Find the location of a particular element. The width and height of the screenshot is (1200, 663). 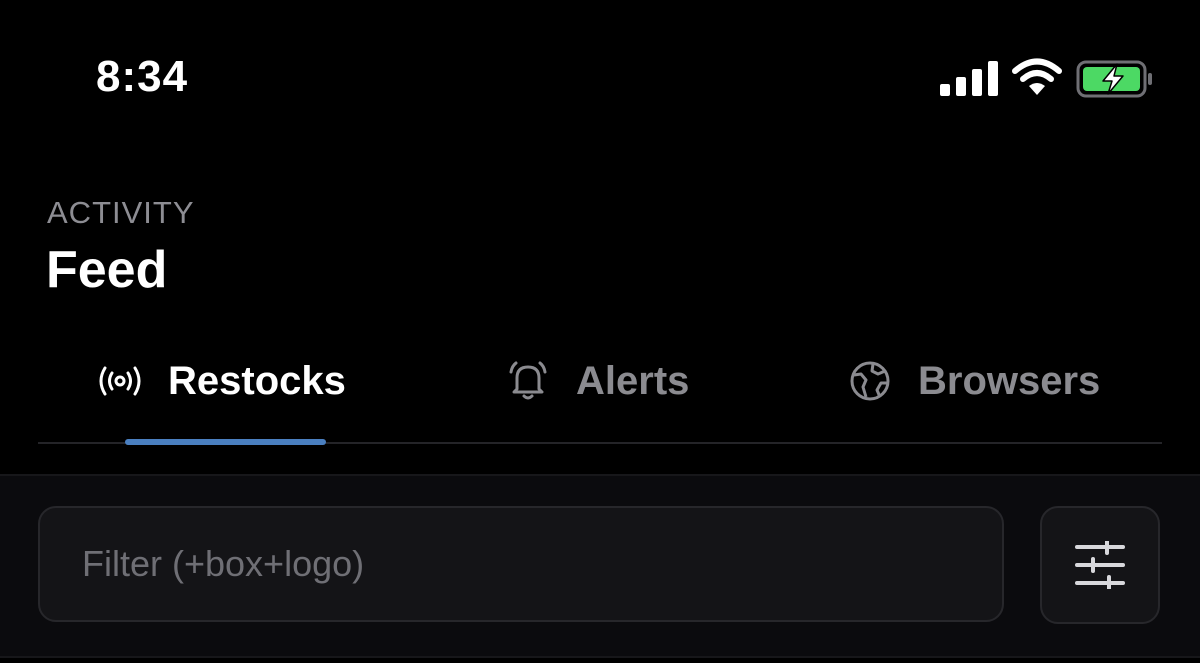

tab-browsers: Browsers is located at coordinates (974, 381).